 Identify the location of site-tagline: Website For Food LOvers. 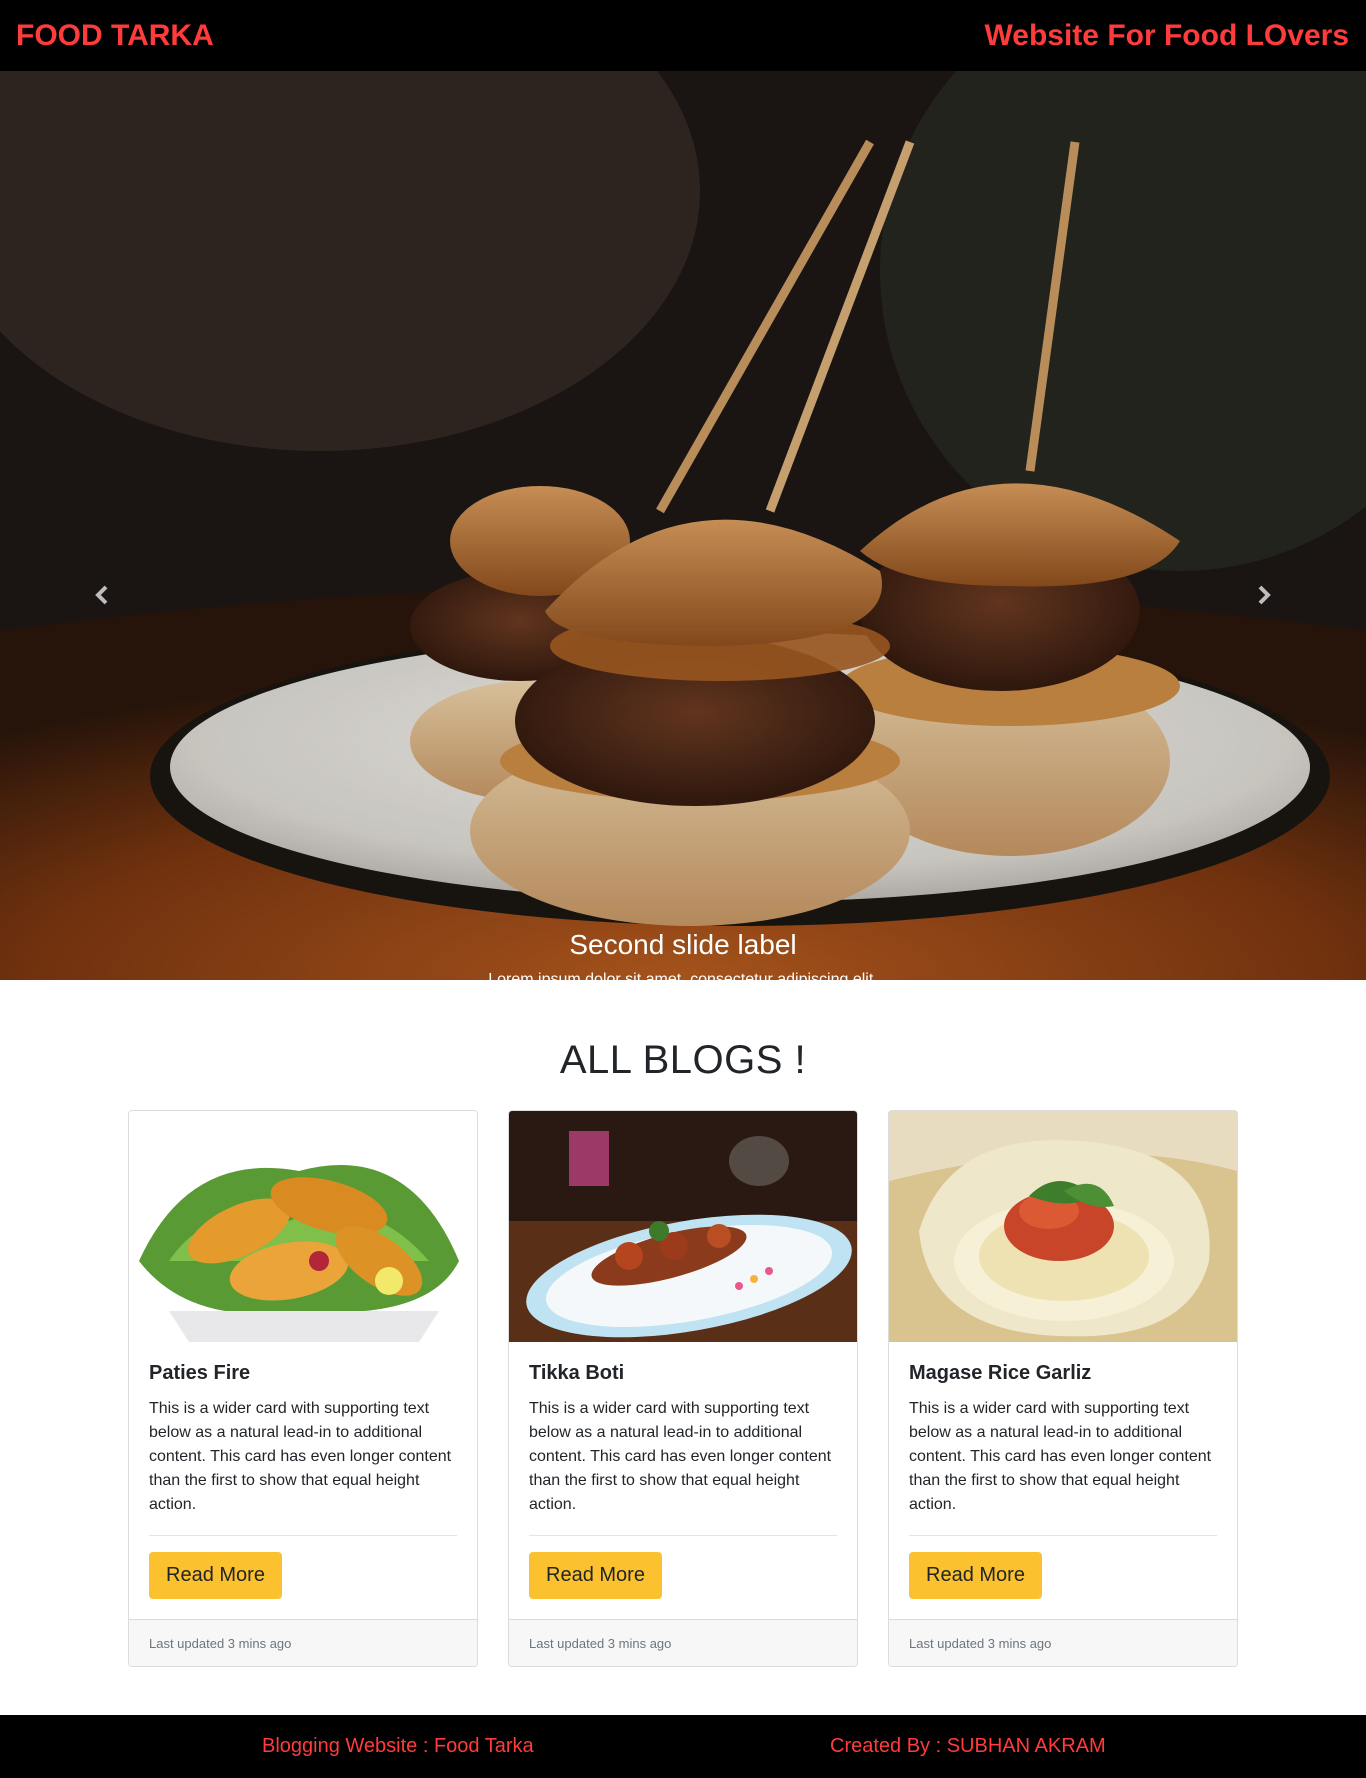
(1167, 35).